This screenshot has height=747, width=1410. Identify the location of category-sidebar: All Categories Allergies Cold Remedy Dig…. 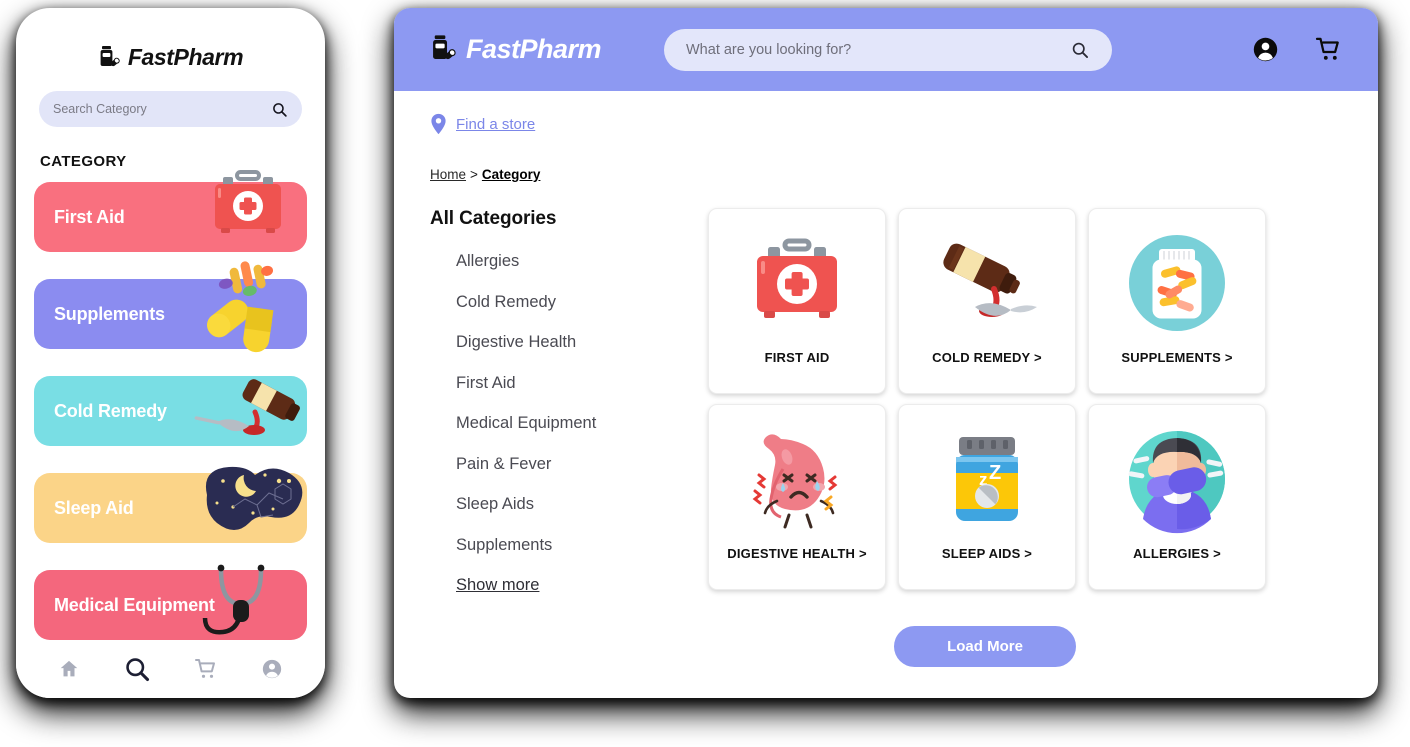
(549, 437).